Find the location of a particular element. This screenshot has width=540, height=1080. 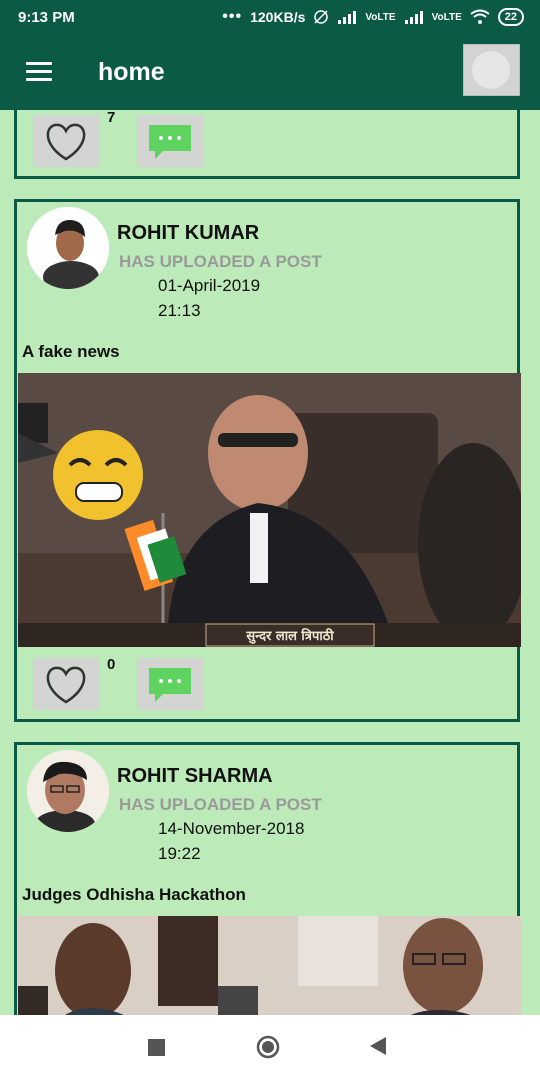

home-button is located at coordinates (268, 1047).